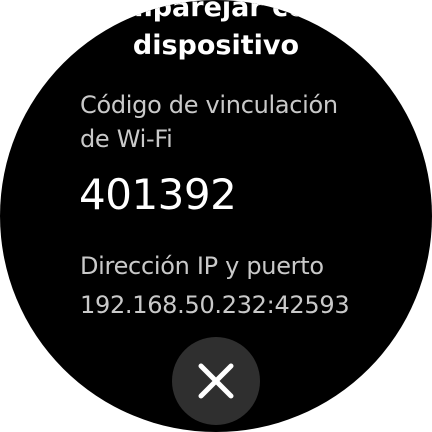 The image size is (432, 432). I want to click on dialog-title-line-2: dispositivo, so click(216, 45).